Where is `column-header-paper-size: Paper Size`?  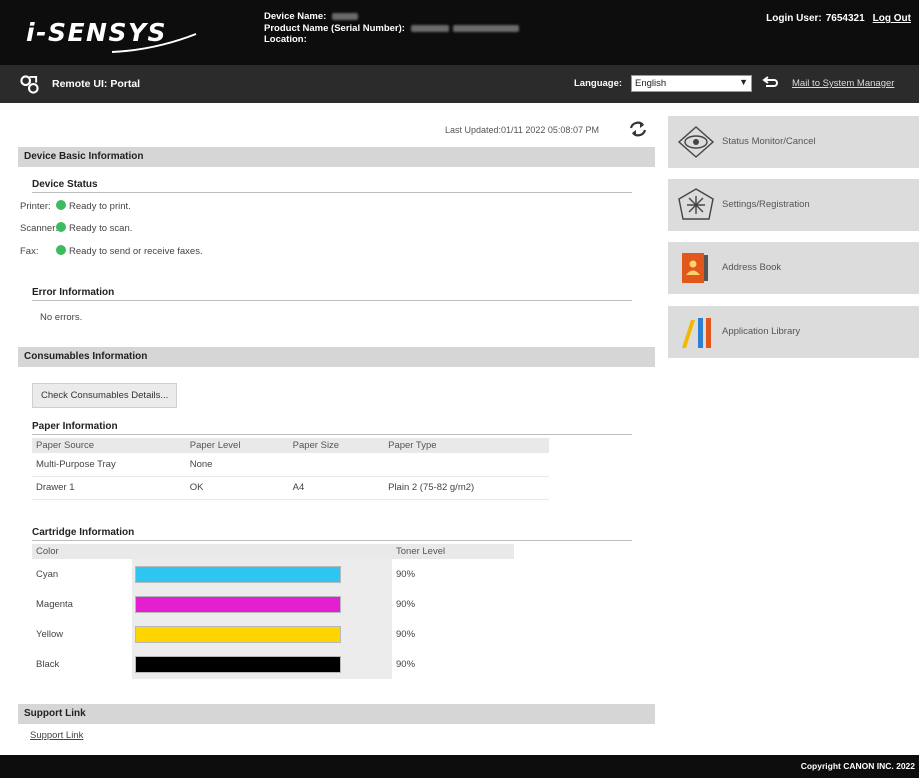 column-header-paper-size: Paper Size is located at coordinates (336, 445).